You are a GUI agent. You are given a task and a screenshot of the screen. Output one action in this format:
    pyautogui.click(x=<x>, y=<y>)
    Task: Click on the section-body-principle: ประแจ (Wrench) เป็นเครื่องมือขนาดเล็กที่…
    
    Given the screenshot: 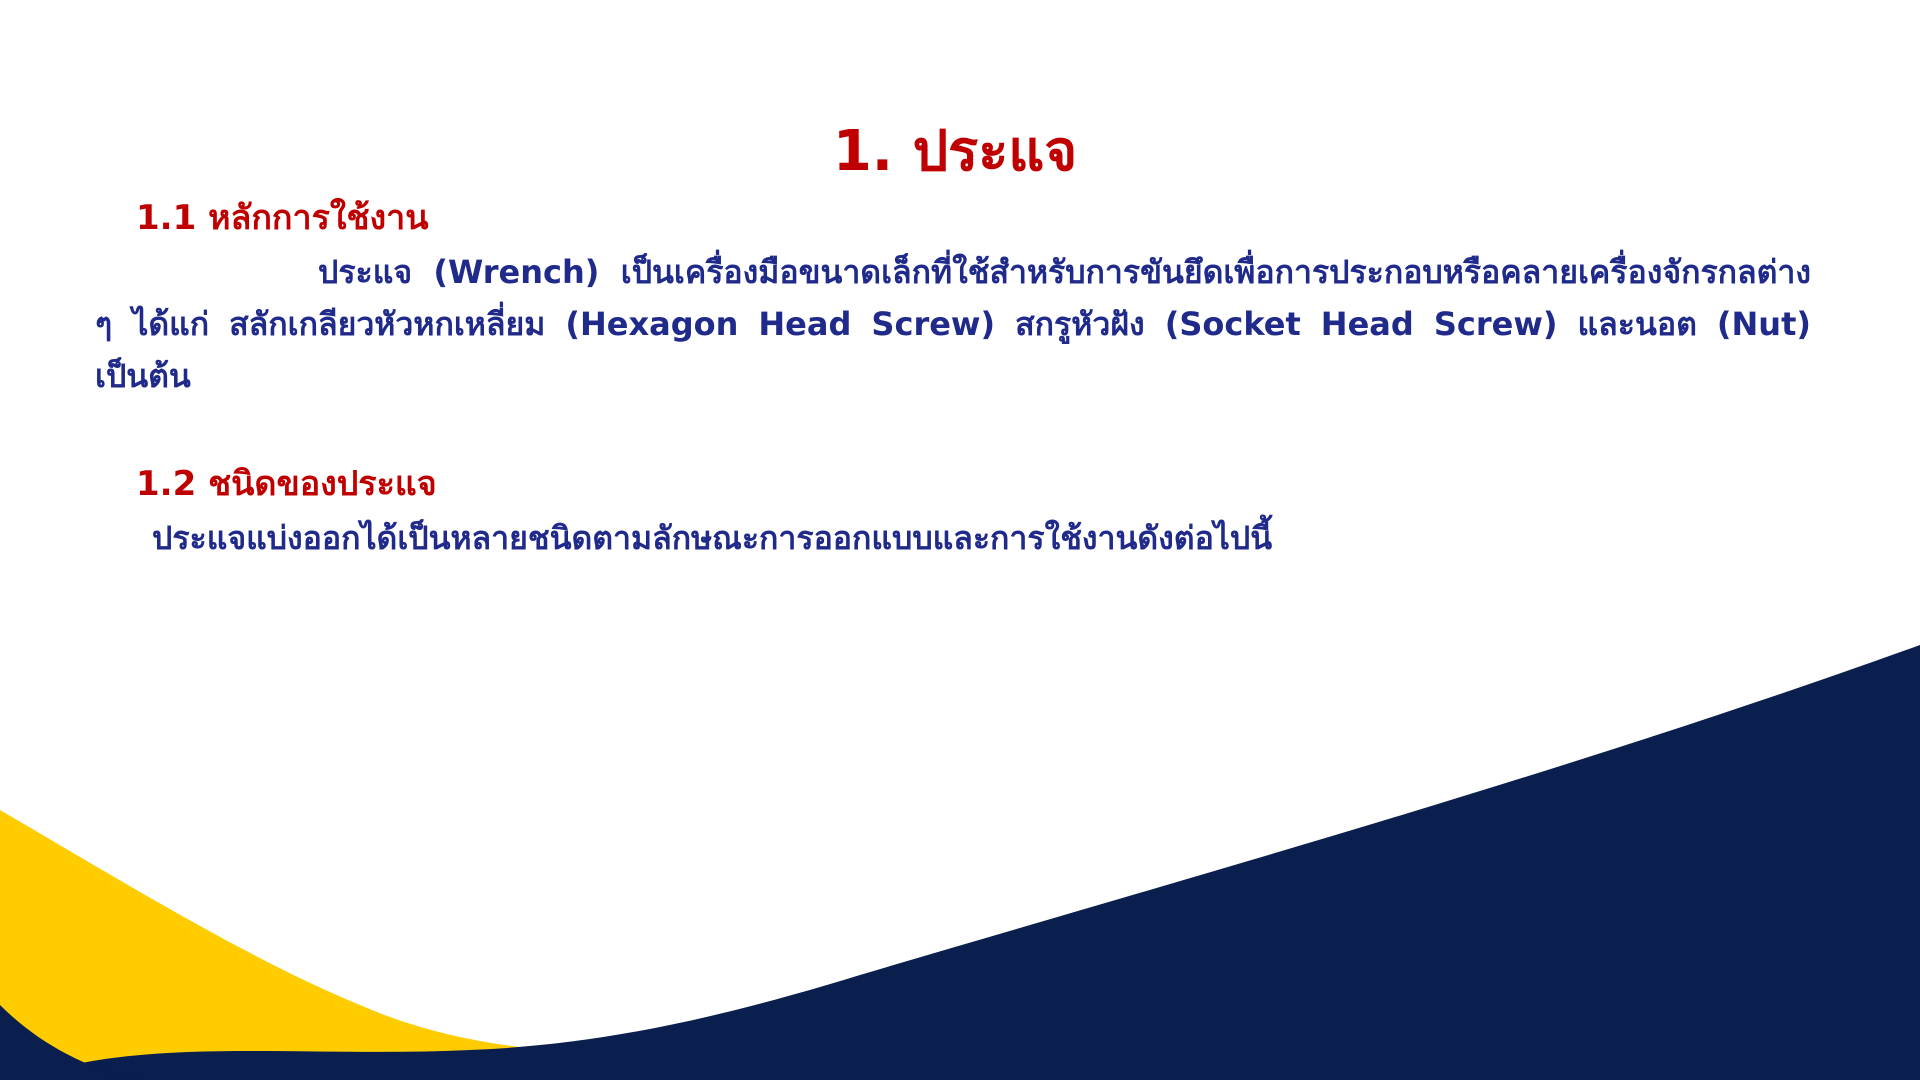 What is the action you would take?
    pyautogui.click(x=953, y=324)
    